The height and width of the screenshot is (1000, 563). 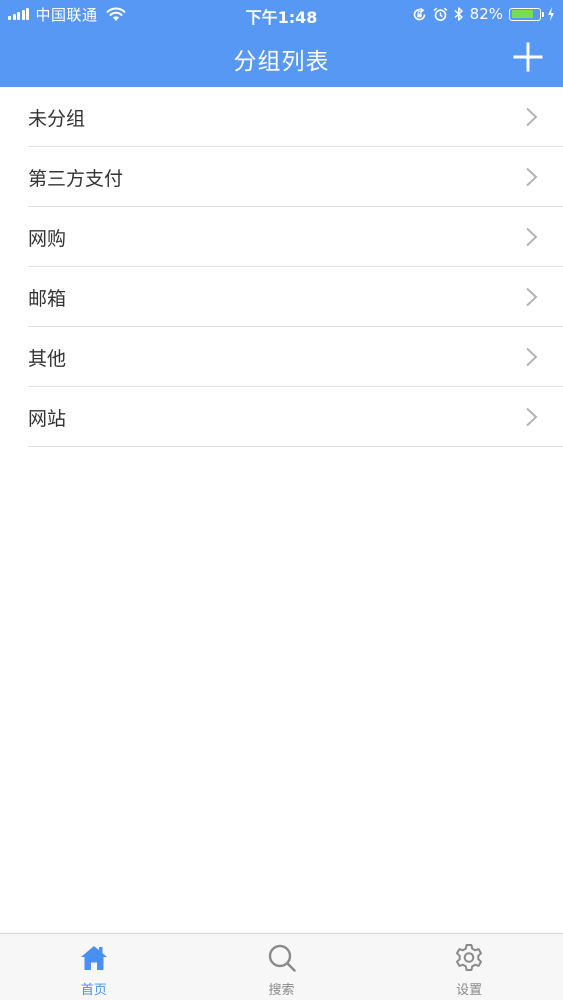 I want to click on group-label: 网站, so click(x=47, y=419).